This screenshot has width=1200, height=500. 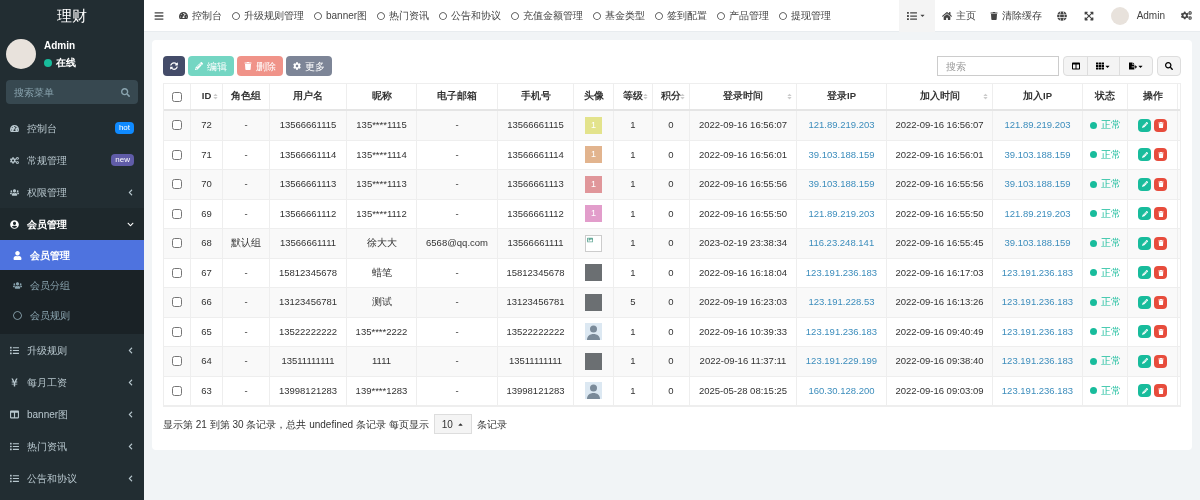 What do you see at coordinates (470, 16) in the screenshot?
I see `nav-tab: 公告和协议` at bounding box center [470, 16].